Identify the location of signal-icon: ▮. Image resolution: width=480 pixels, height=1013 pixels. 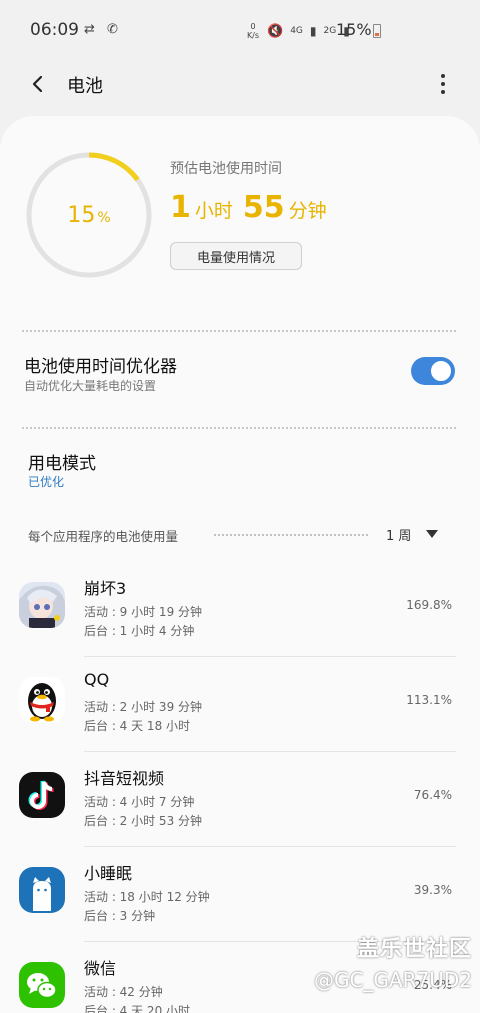
(313, 31).